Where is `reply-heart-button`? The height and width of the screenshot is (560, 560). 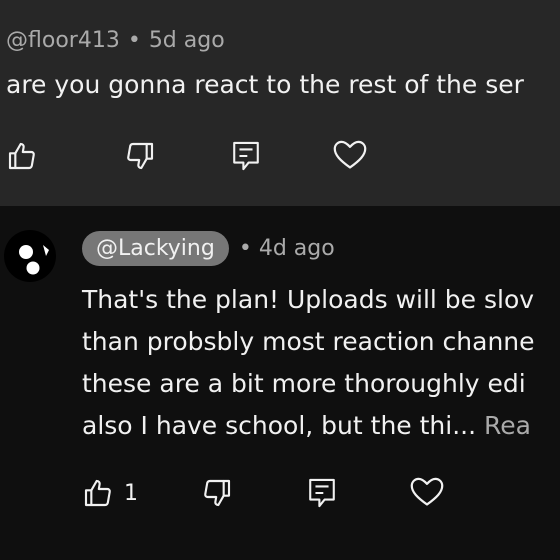 reply-heart-button is located at coordinates (427, 492).